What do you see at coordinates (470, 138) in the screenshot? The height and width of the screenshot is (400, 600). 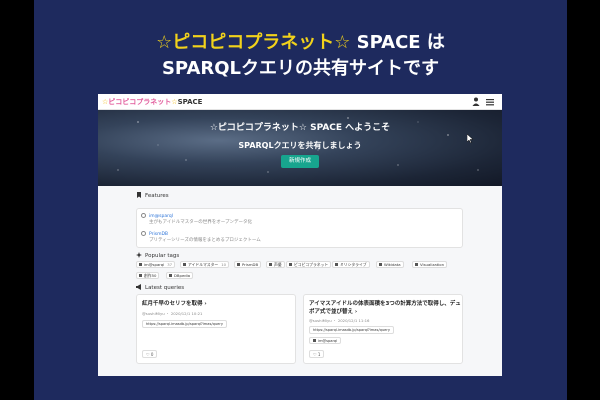 I see `mouse-cursor-icon` at bounding box center [470, 138].